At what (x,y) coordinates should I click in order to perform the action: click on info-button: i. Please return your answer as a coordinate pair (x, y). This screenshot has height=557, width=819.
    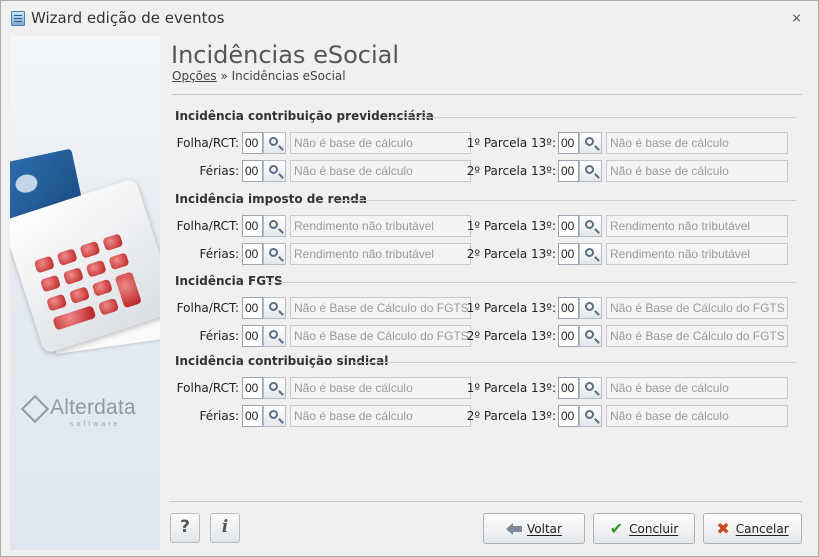
    Looking at the image, I should click on (225, 528).